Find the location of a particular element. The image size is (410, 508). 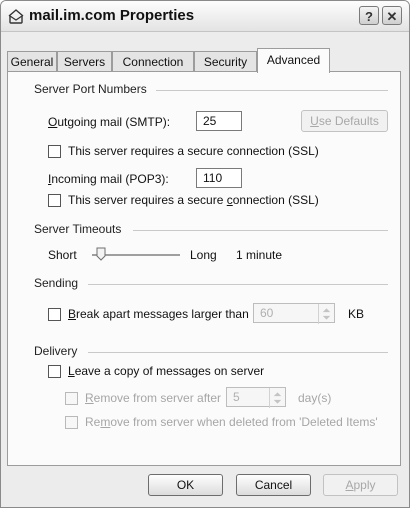

remove-days-field: 5 is located at coordinates (256, 397).